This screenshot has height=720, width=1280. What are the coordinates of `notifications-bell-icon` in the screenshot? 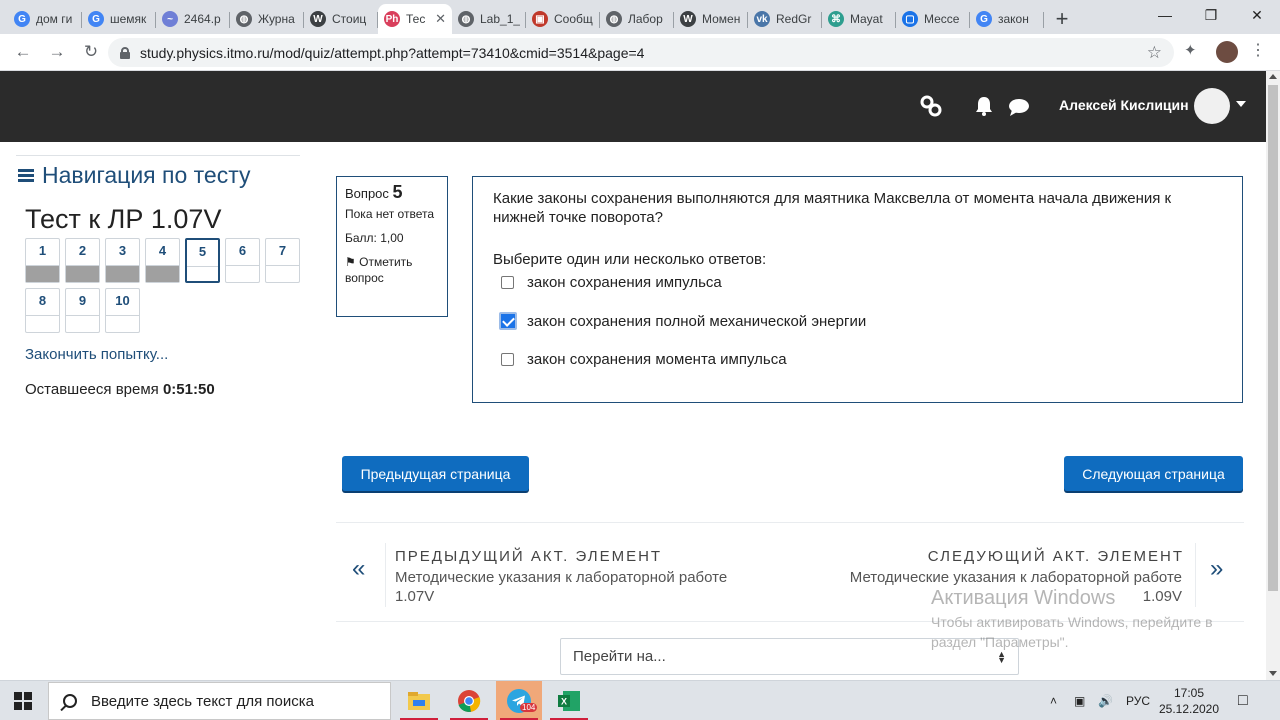 It's located at (984, 106).